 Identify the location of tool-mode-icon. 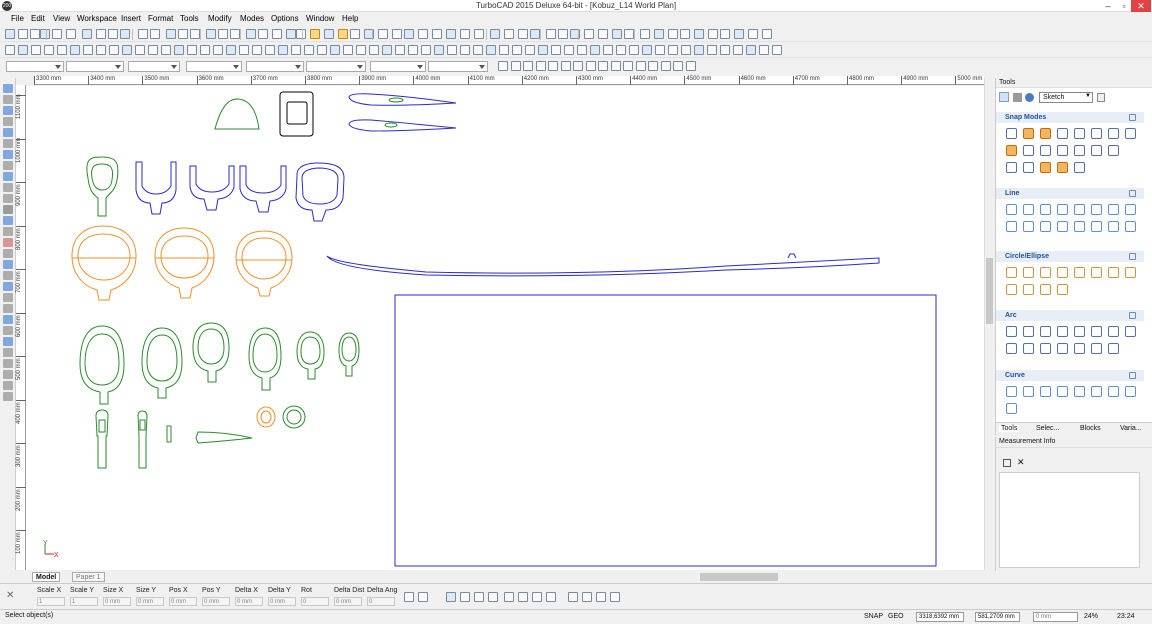
(1017, 97).